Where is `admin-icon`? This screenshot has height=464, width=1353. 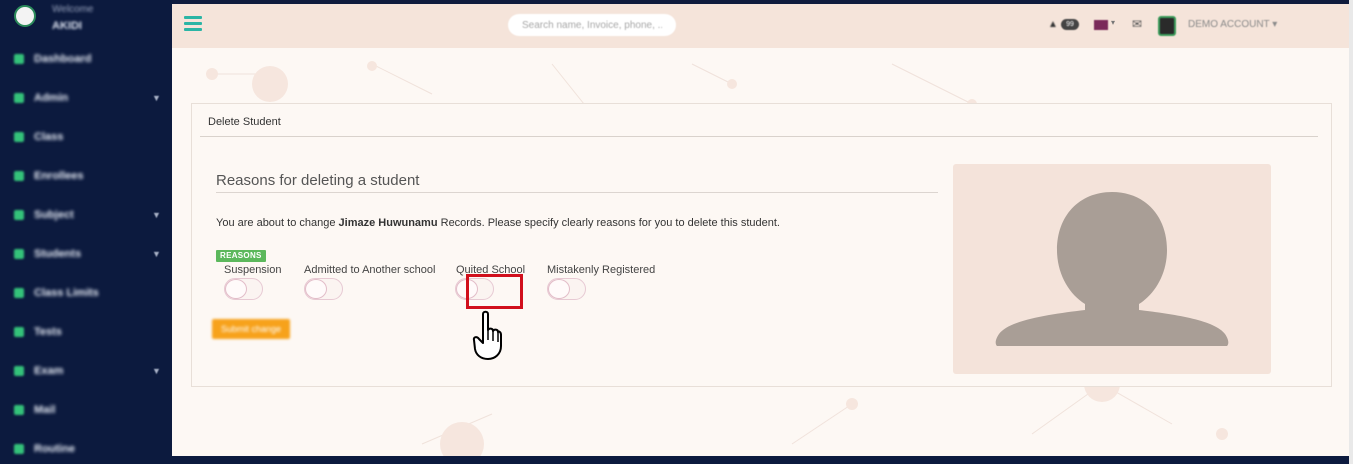
admin-icon is located at coordinates (19, 98).